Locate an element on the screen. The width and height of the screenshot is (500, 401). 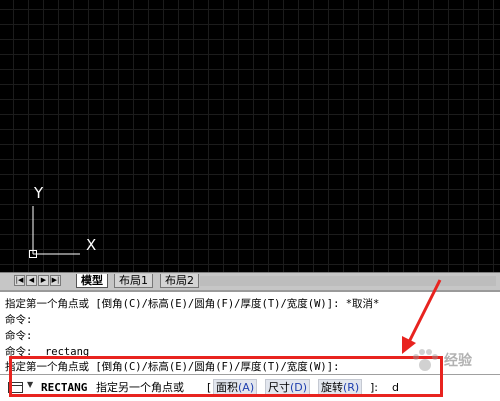
prev-tab-button: ◀ is located at coordinates (31, 280).